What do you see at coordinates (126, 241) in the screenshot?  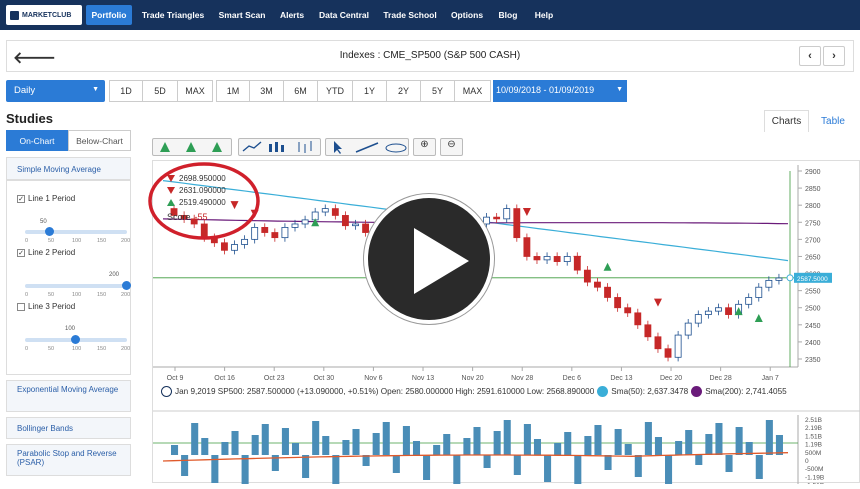 I see `tick: 200` at bounding box center [126, 241].